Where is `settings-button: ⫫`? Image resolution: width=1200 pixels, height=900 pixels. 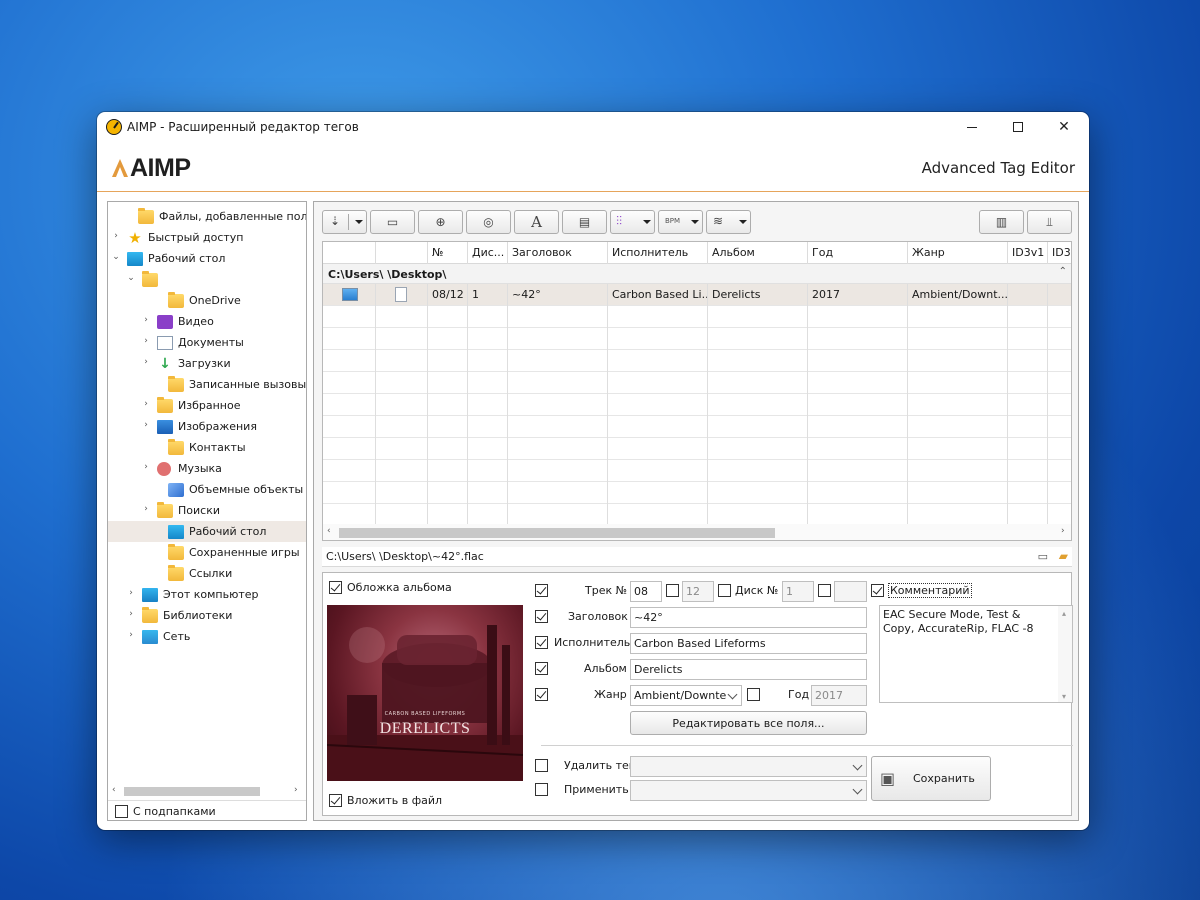 settings-button: ⫫ is located at coordinates (1049, 222).